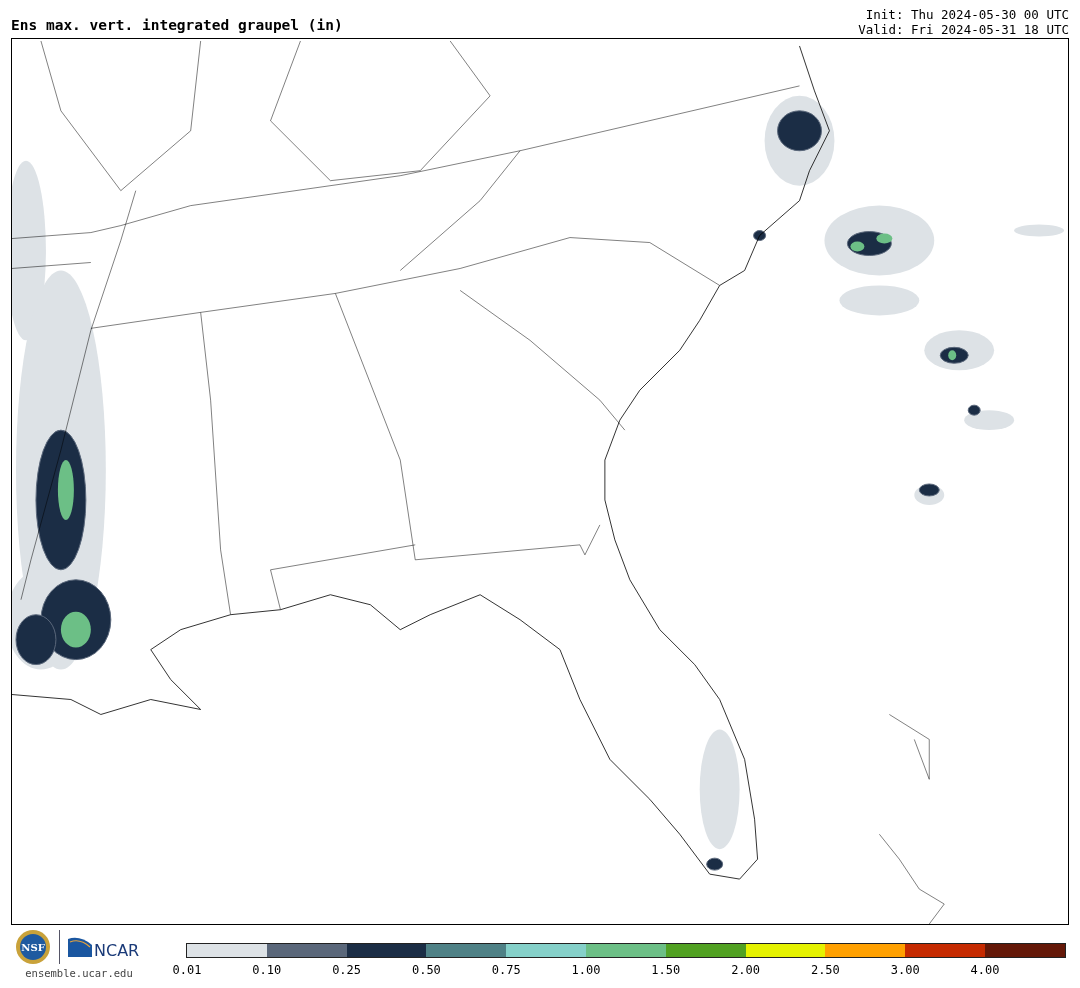 The image size is (1080, 988). Describe the element at coordinates (985, 970) in the screenshot. I see `scale-label: 4.00` at that location.